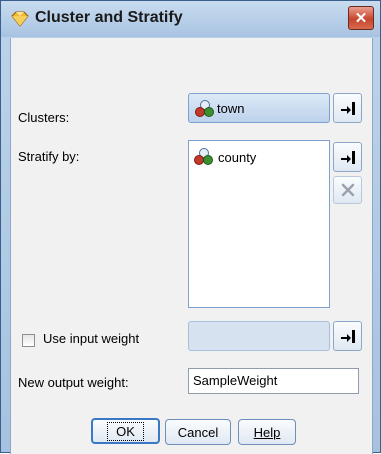  I want to click on cancel-button: Cancel, so click(198, 432).